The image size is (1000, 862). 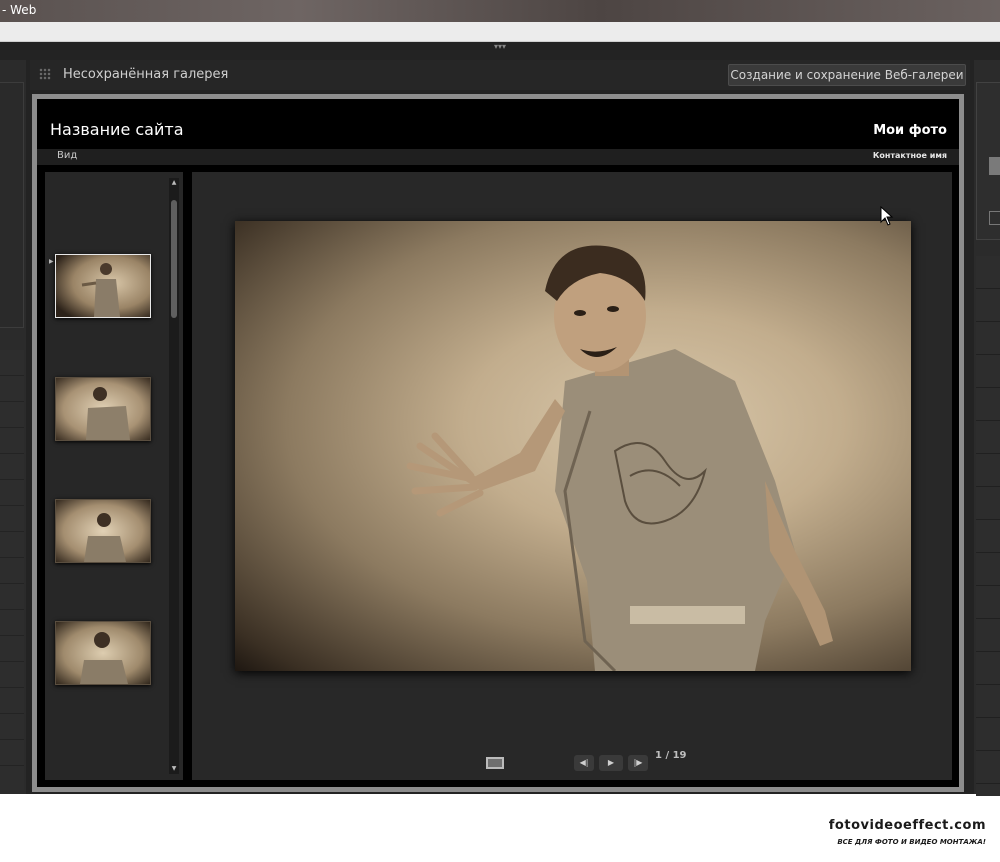 I want to click on contact-name-link: Контактное имя, so click(x=910, y=155).